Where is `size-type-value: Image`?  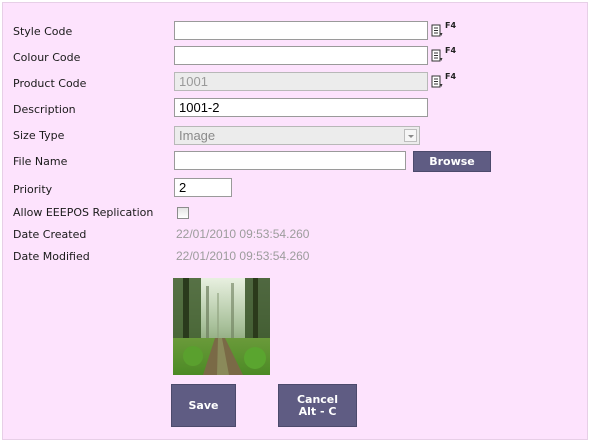
size-type-value: Image is located at coordinates (197, 135).